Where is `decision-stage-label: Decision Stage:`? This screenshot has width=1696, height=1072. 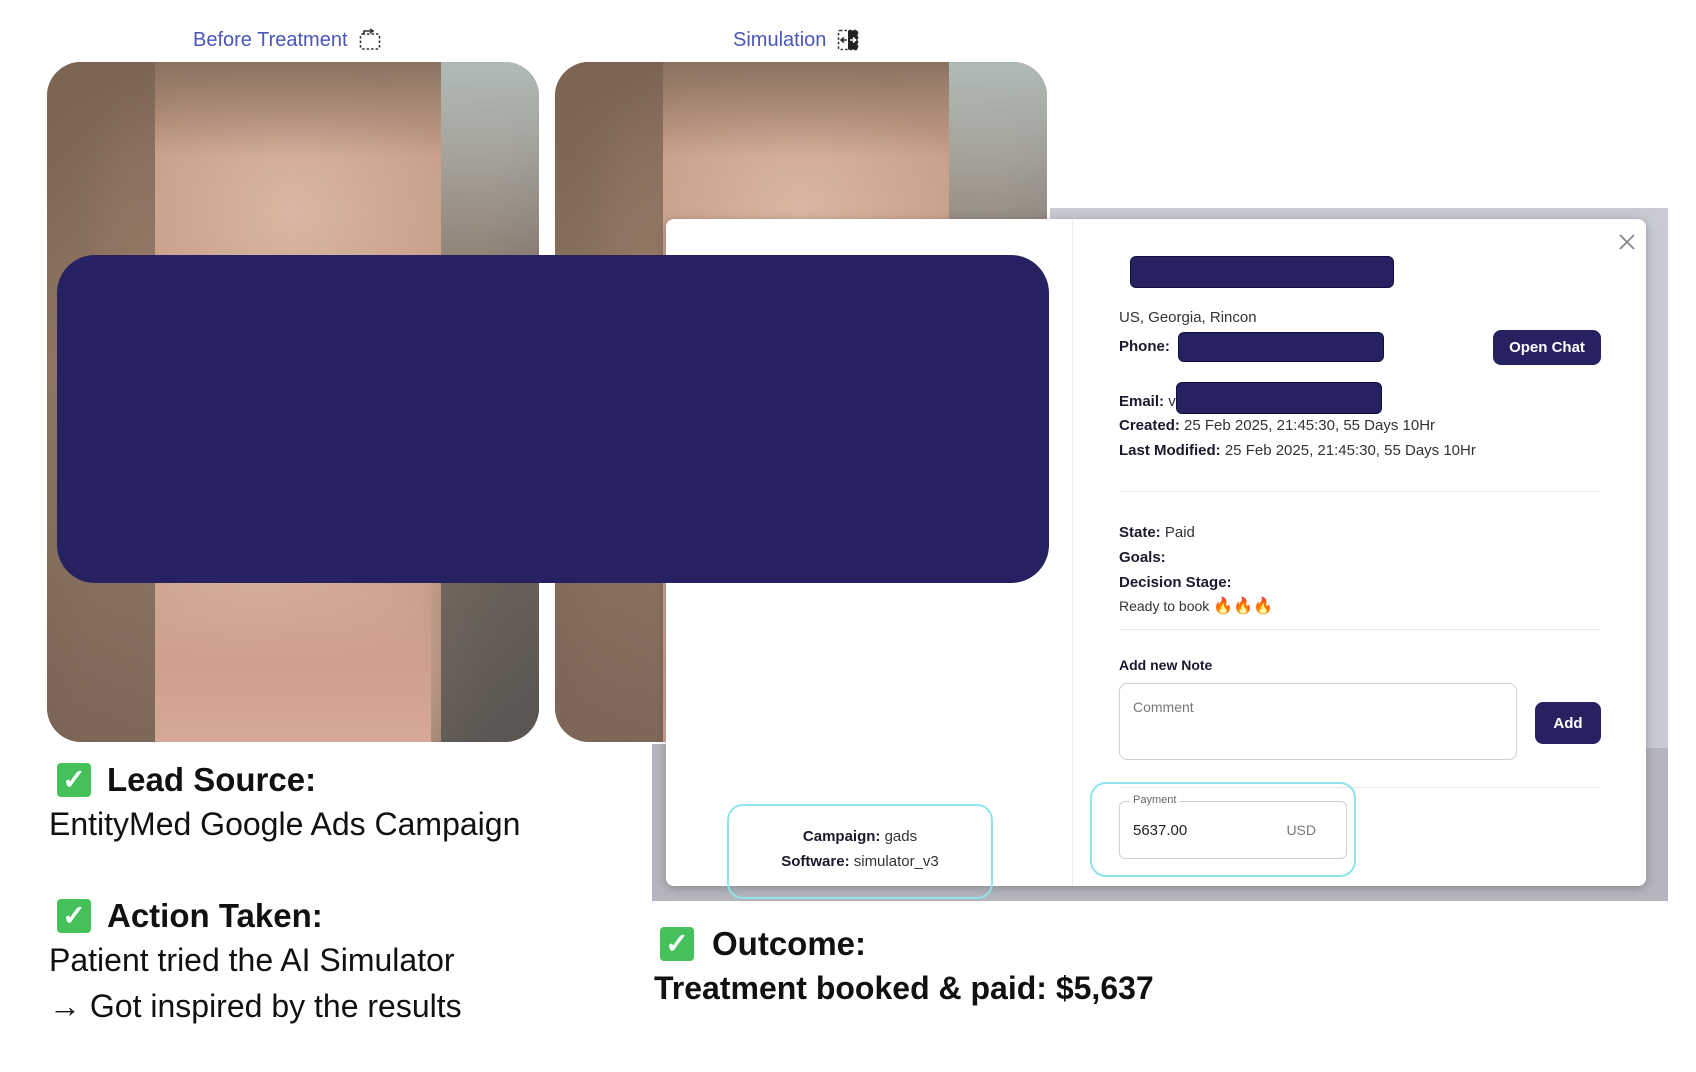
decision-stage-label: Decision Stage: is located at coordinates (1175, 582).